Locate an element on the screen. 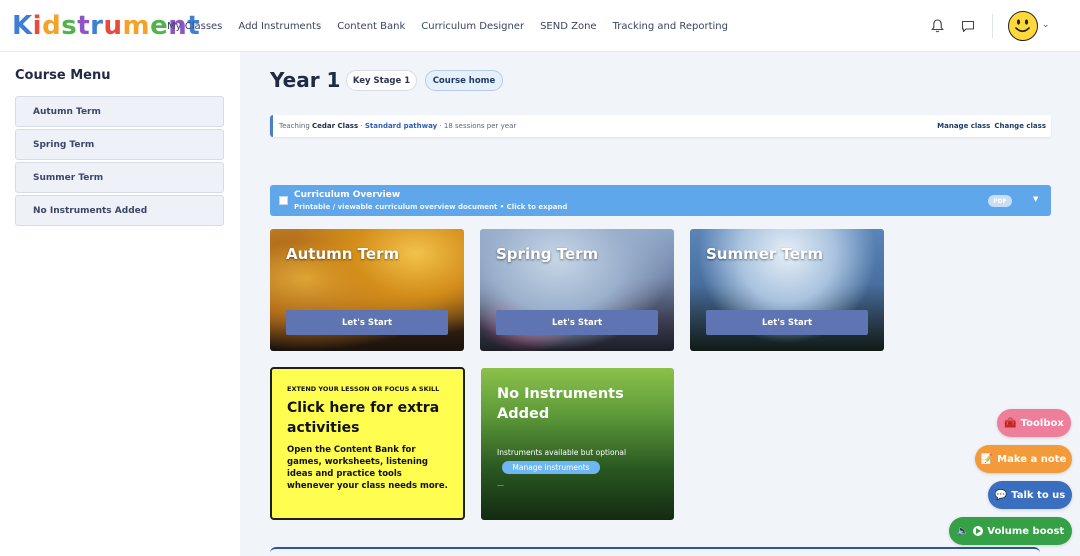 The image size is (1080, 556). autumn-term-card: Autumn Term Let's Start is located at coordinates (367, 290).